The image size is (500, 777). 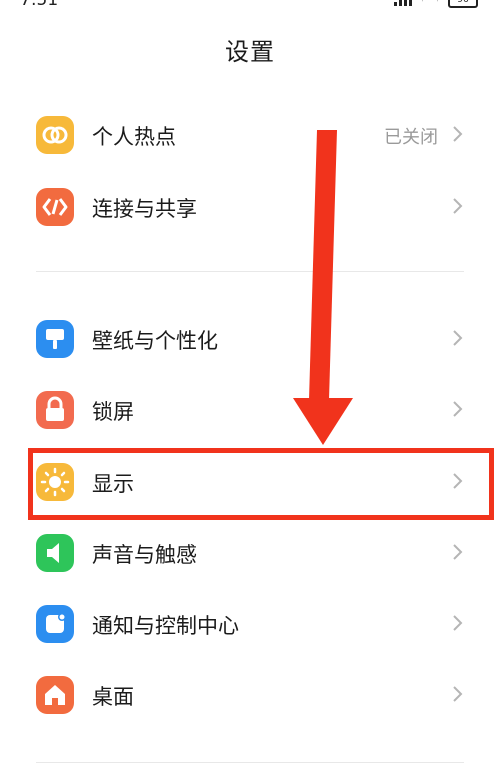 What do you see at coordinates (55, 339) in the screenshot?
I see `wallpaper-icon` at bounding box center [55, 339].